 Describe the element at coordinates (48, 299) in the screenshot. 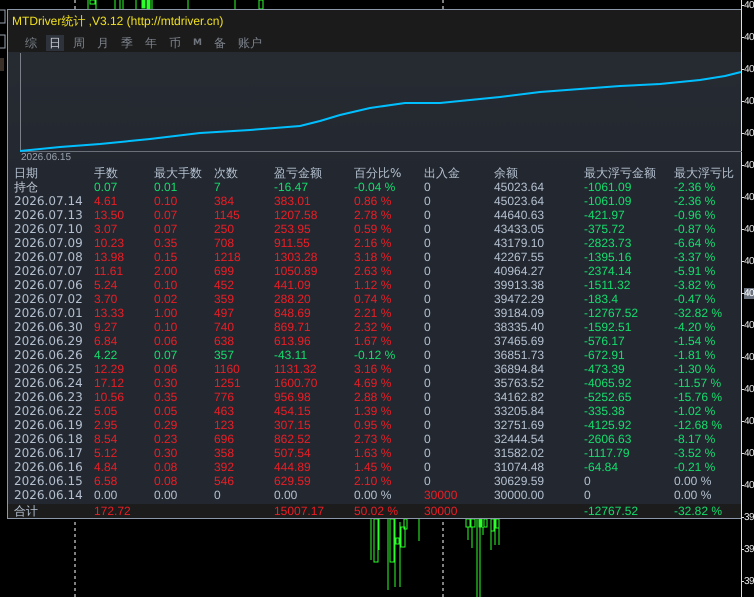

I see `table-cell: 2026.07.02` at that location.